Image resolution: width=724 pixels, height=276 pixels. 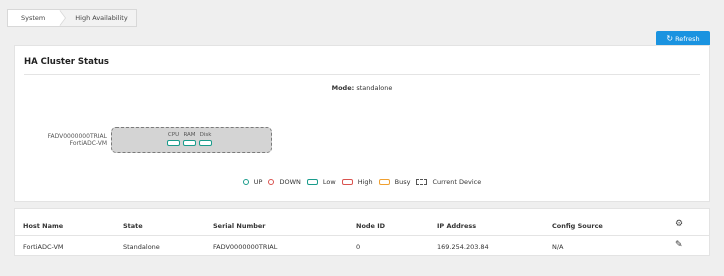 I want to click on legend-item-down: DOWN, so click(x=284, y=182).